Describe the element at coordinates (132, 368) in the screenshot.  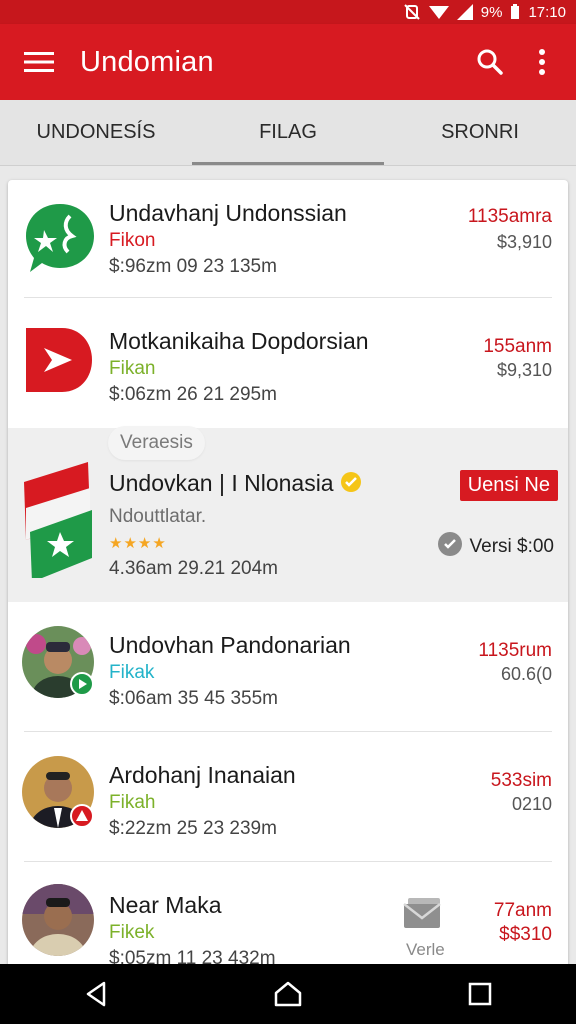
I see `item-subtitle: Fikan` at that location.